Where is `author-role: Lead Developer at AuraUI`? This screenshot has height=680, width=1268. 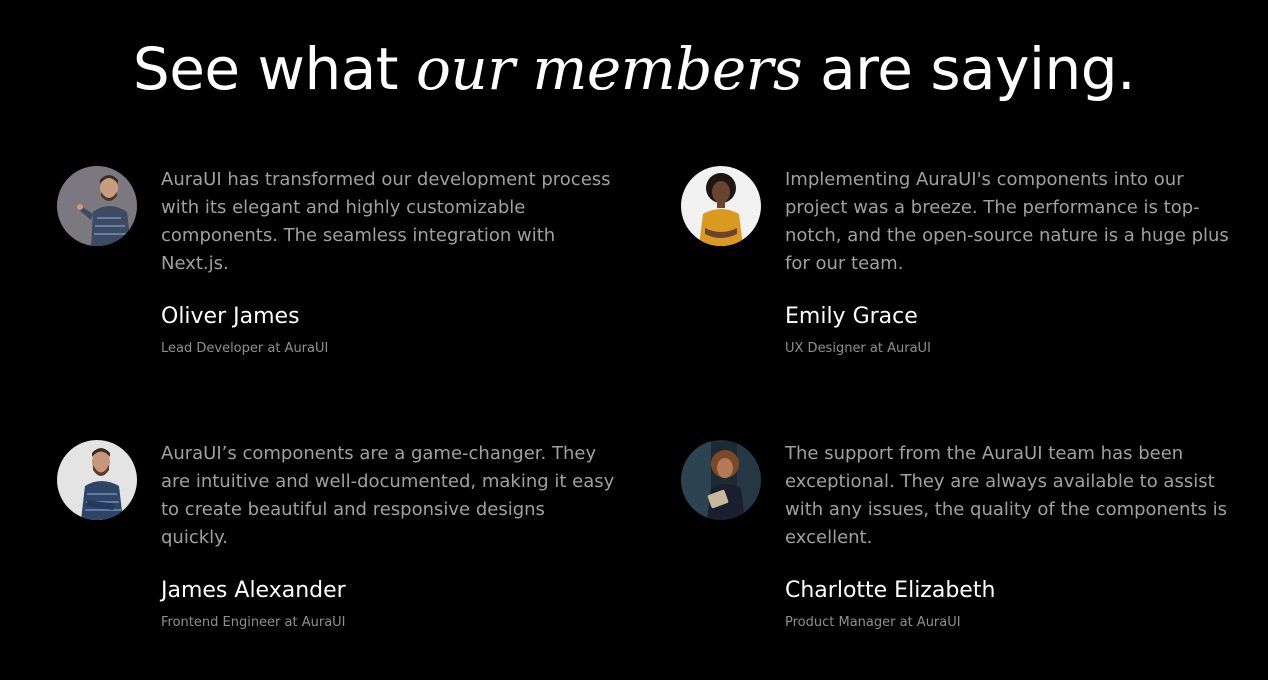 author-role: Lead Developer at AuraUI is located at coordinates (245, 348).